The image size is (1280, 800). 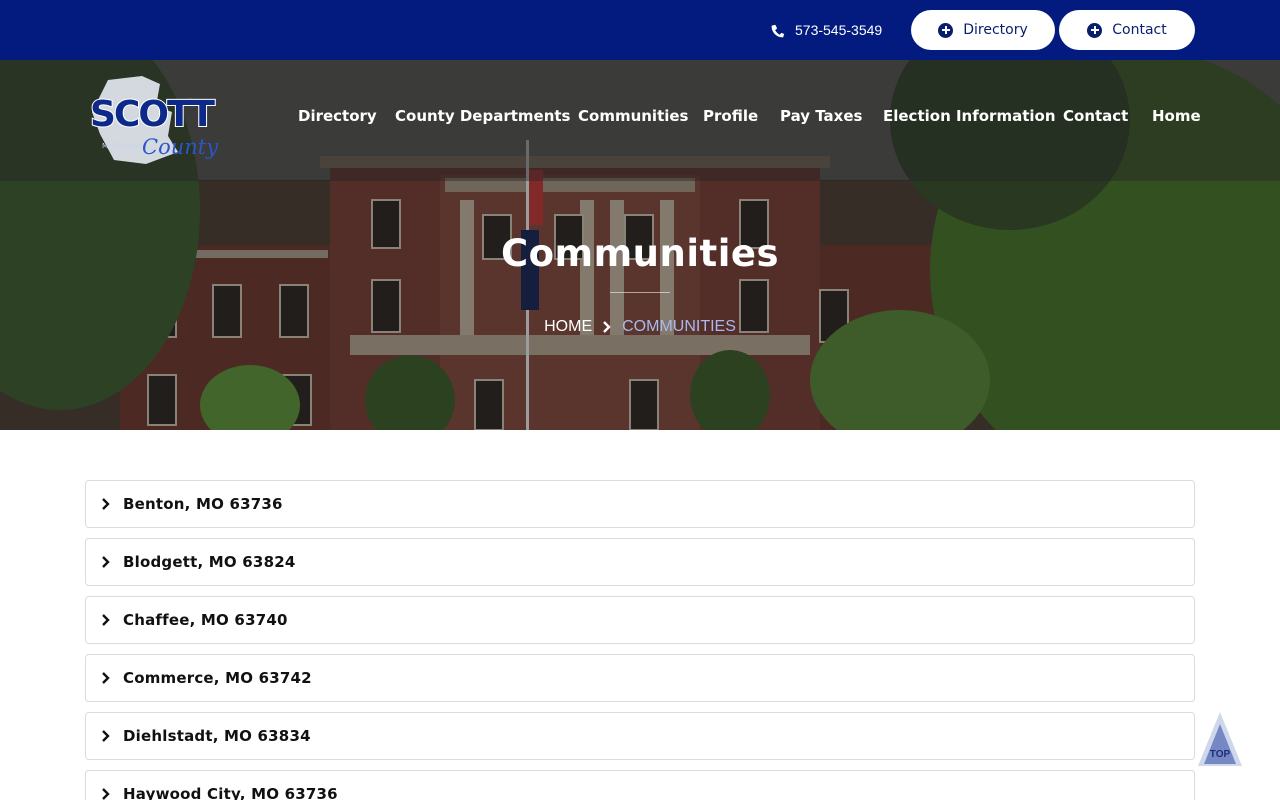 I want to click on scott-county-logo: SCOTT County MISSOURI, so click(x=152, y=120).